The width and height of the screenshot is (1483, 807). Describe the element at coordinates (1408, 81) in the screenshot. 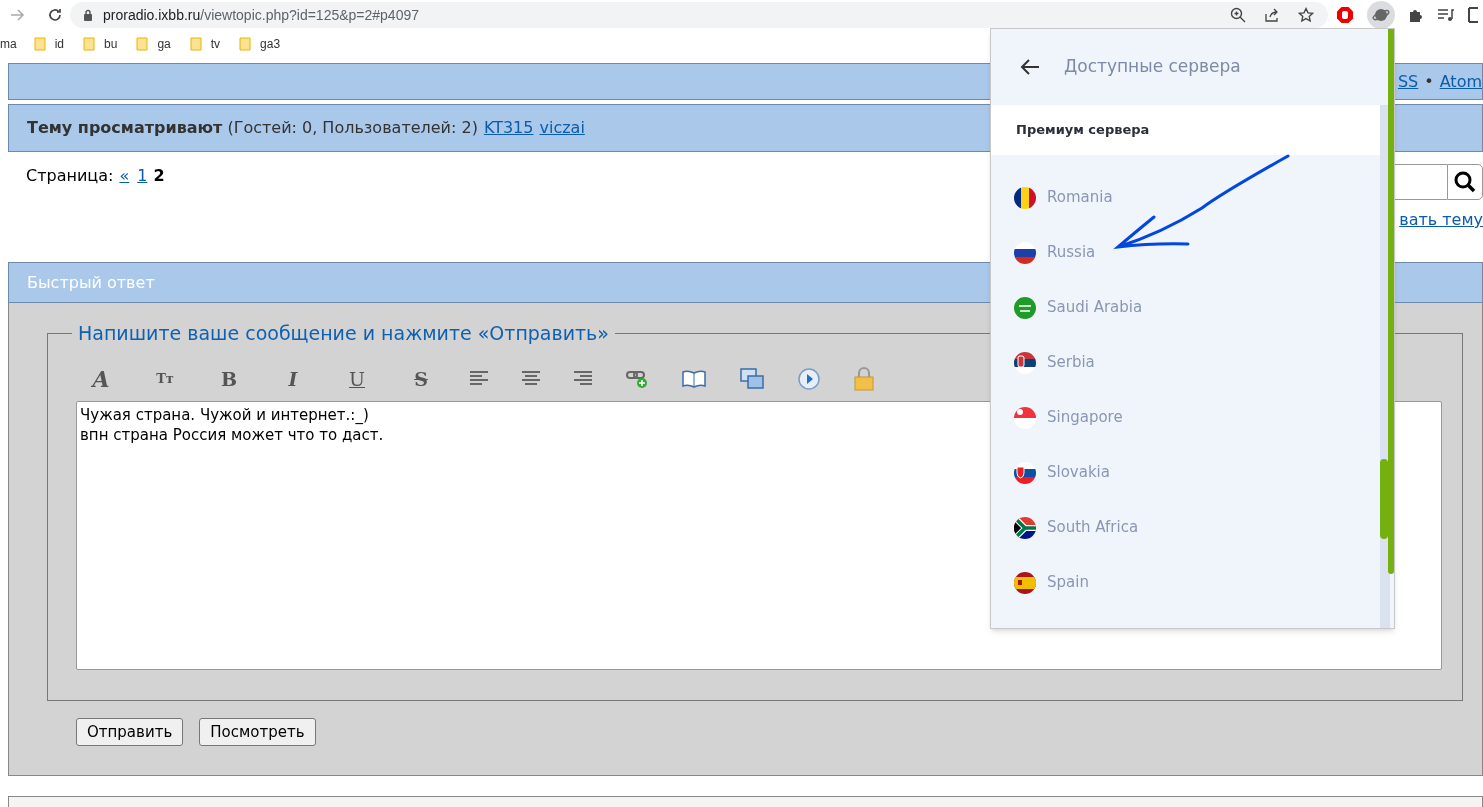

I see `rss-link: SS` at that location.